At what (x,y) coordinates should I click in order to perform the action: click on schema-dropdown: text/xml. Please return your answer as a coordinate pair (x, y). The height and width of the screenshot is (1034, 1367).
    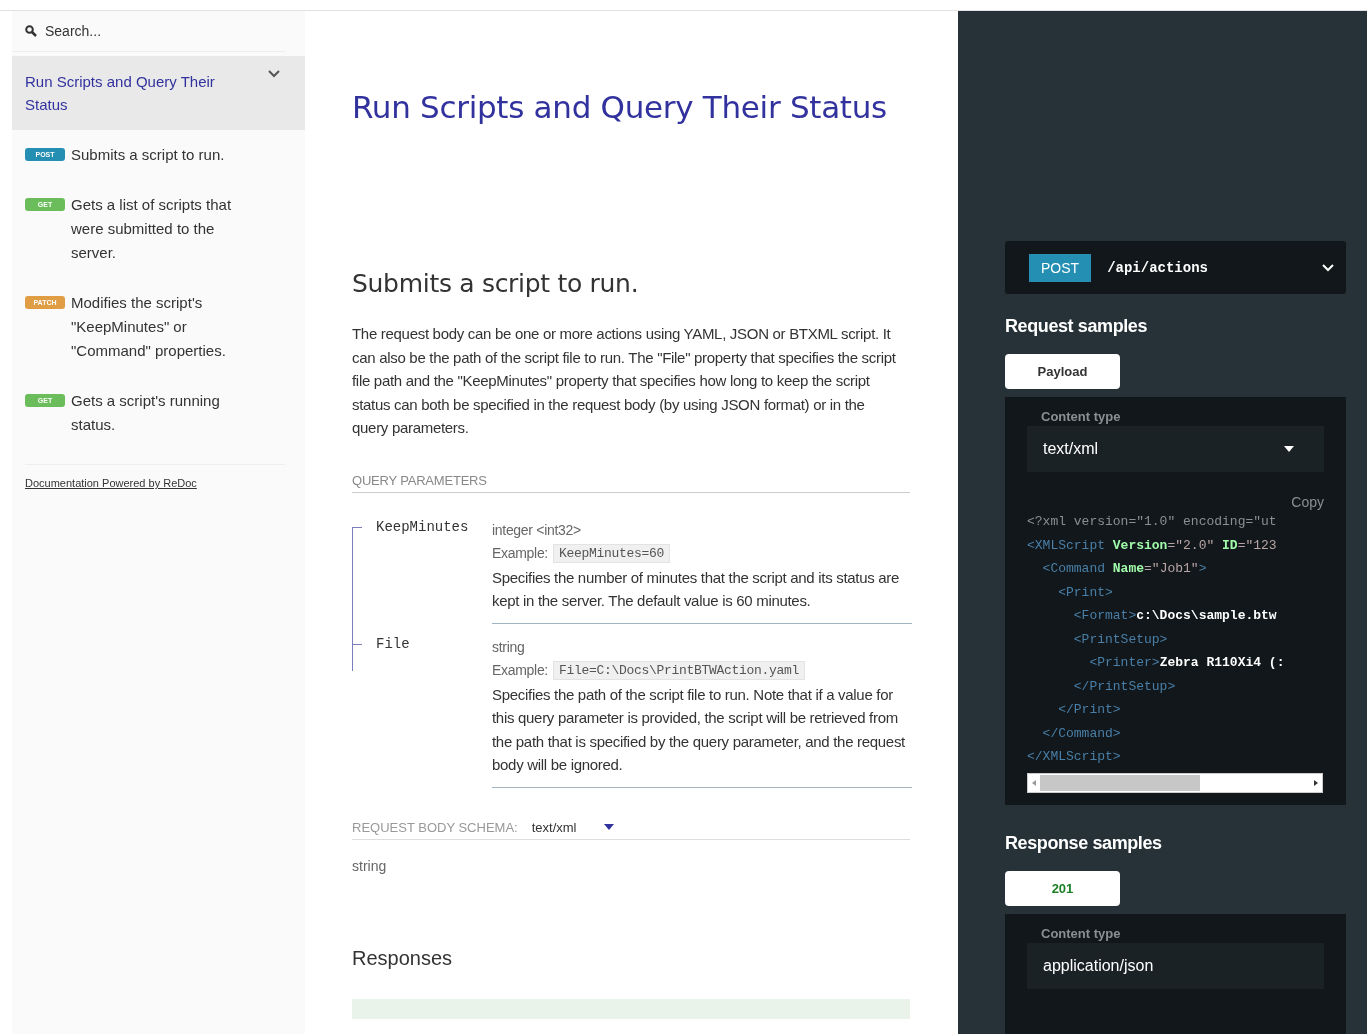
    Looking at the image, I should click on (554, 827).